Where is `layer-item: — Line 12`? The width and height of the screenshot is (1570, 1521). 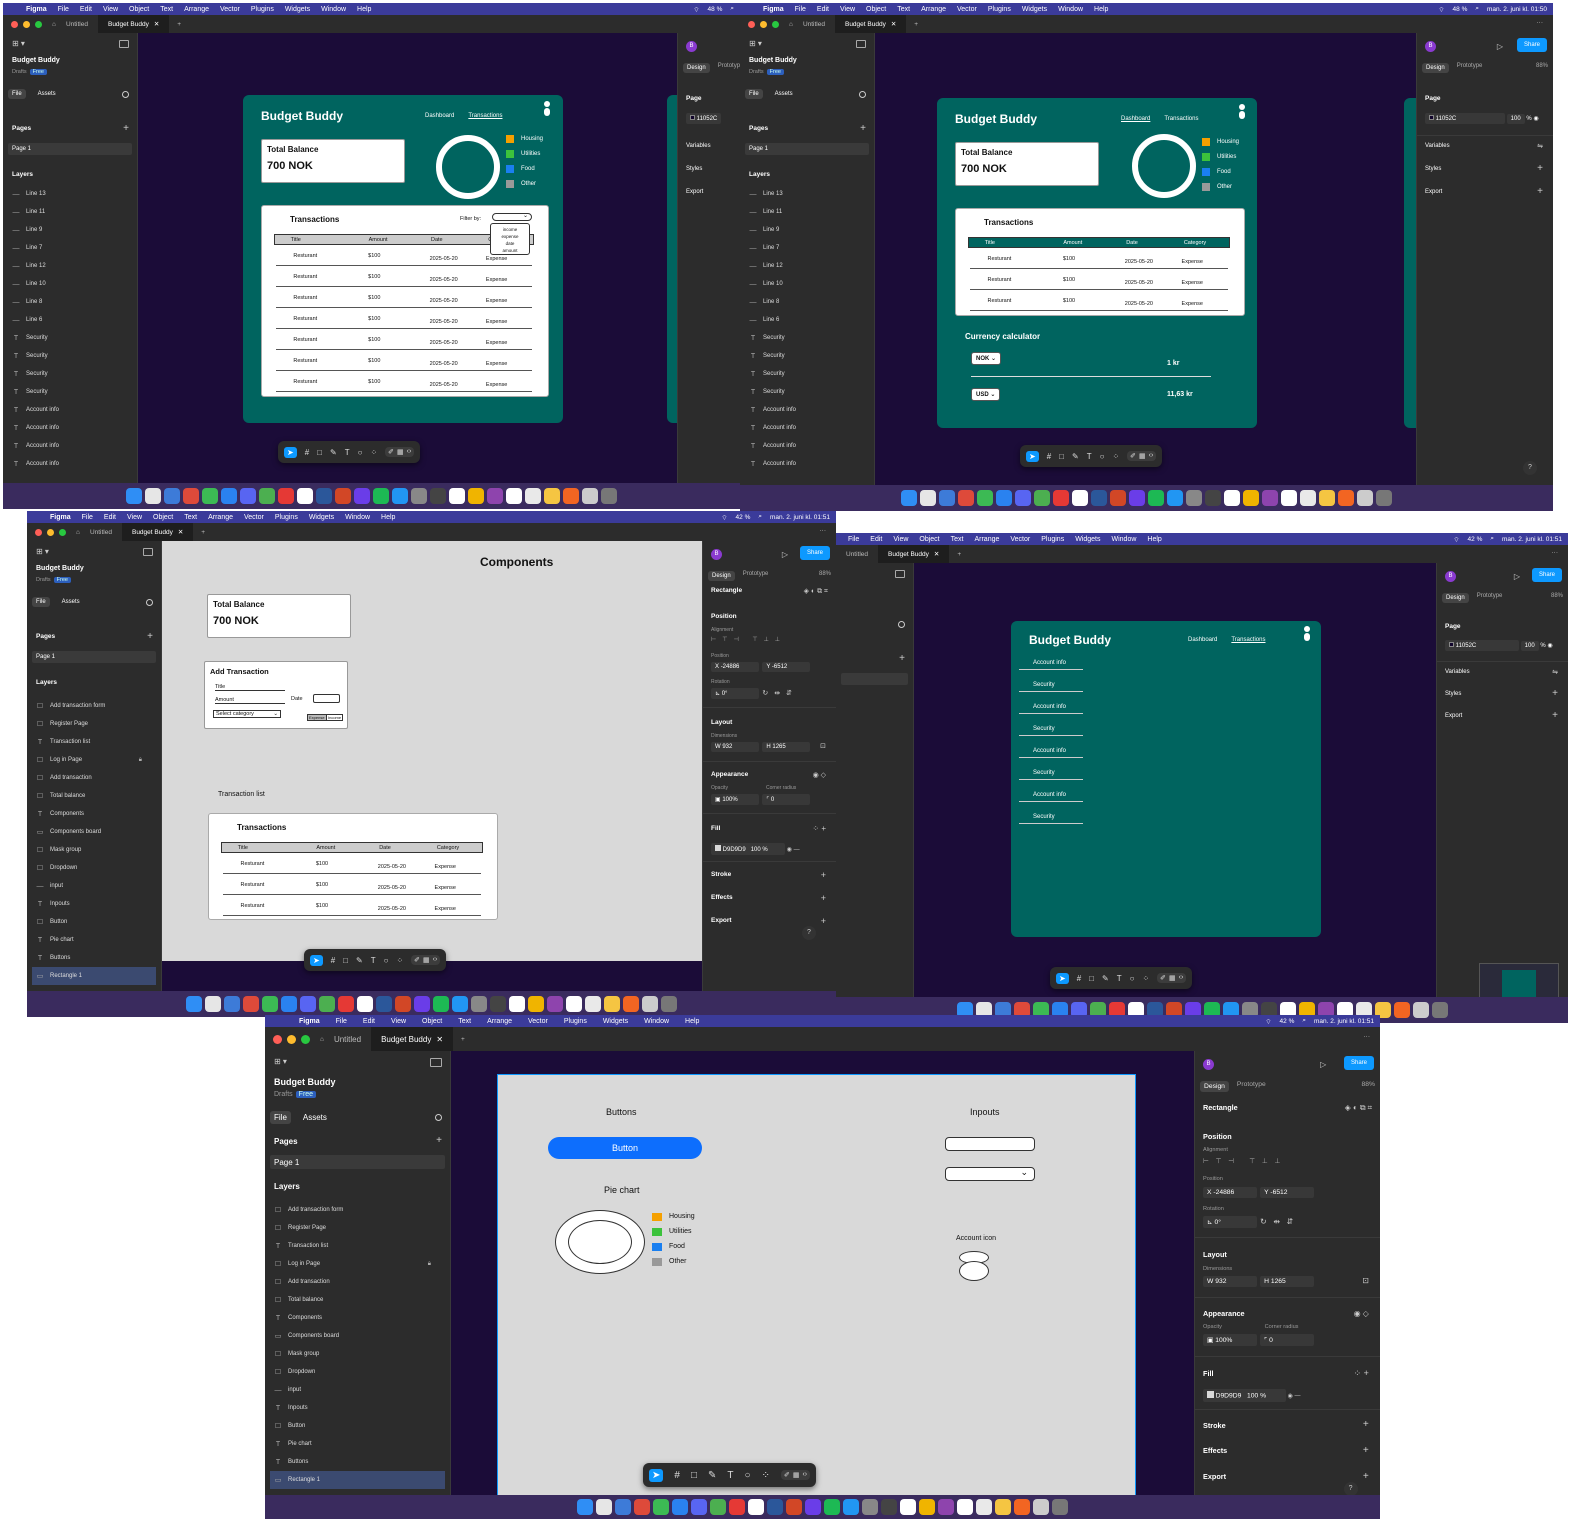 layer-item: — Line 12 is located at coordinates (809, 266).